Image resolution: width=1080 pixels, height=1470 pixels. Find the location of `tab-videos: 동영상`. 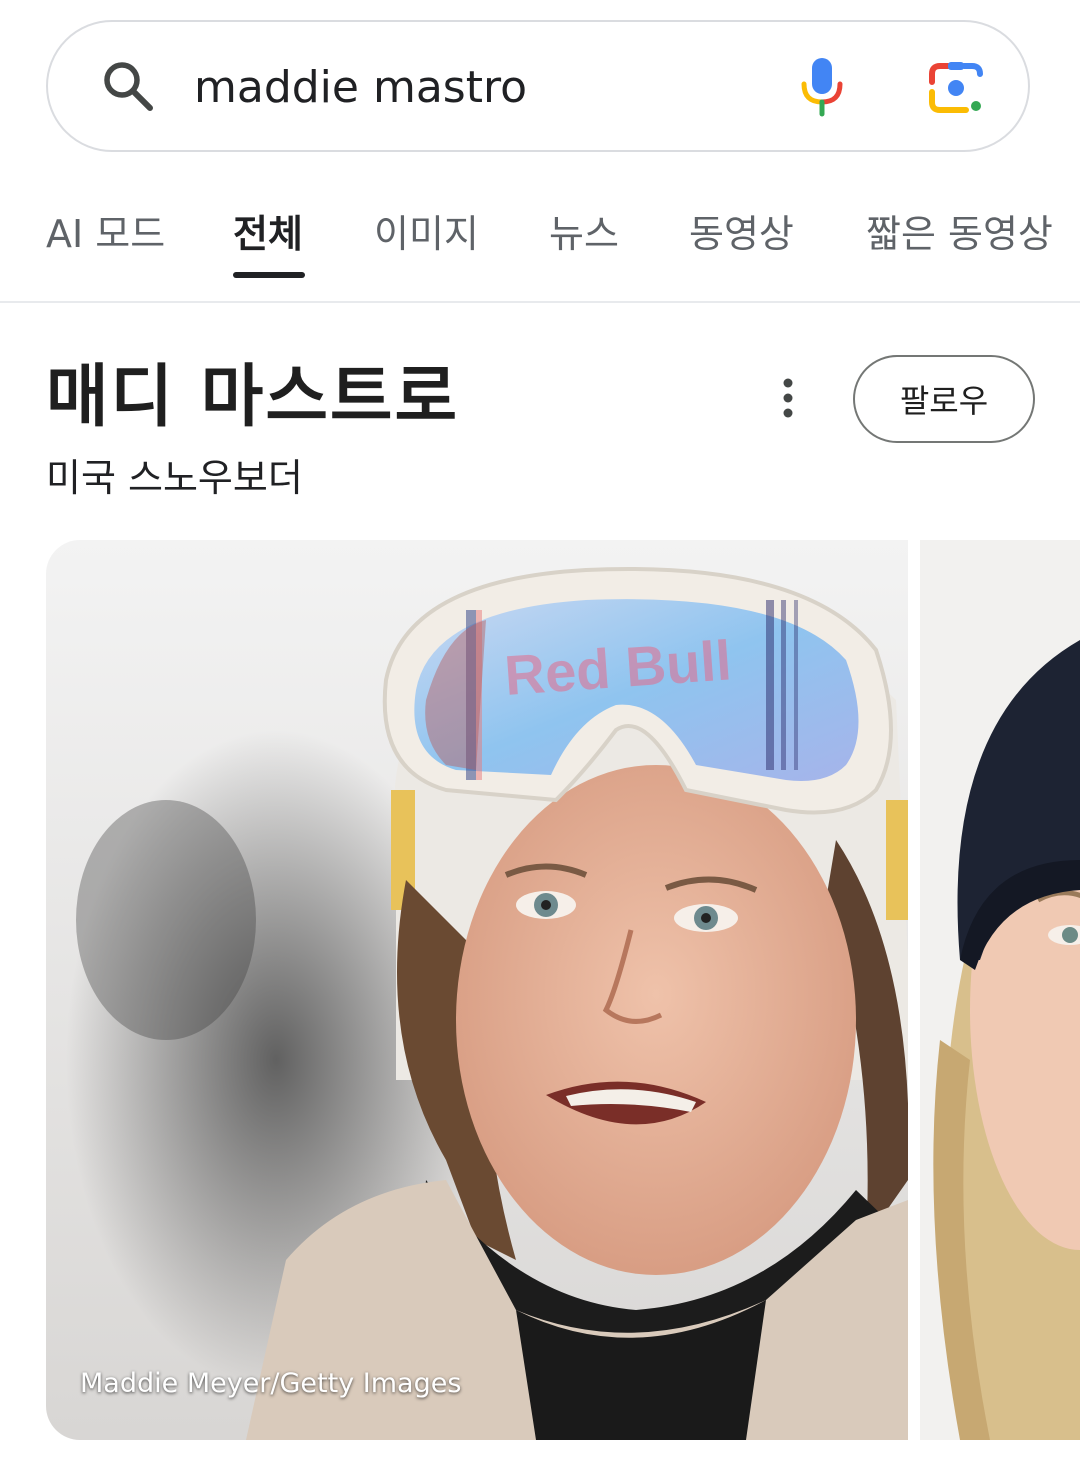

tab-videos: 동영상 is located at coordinates (741, 234).